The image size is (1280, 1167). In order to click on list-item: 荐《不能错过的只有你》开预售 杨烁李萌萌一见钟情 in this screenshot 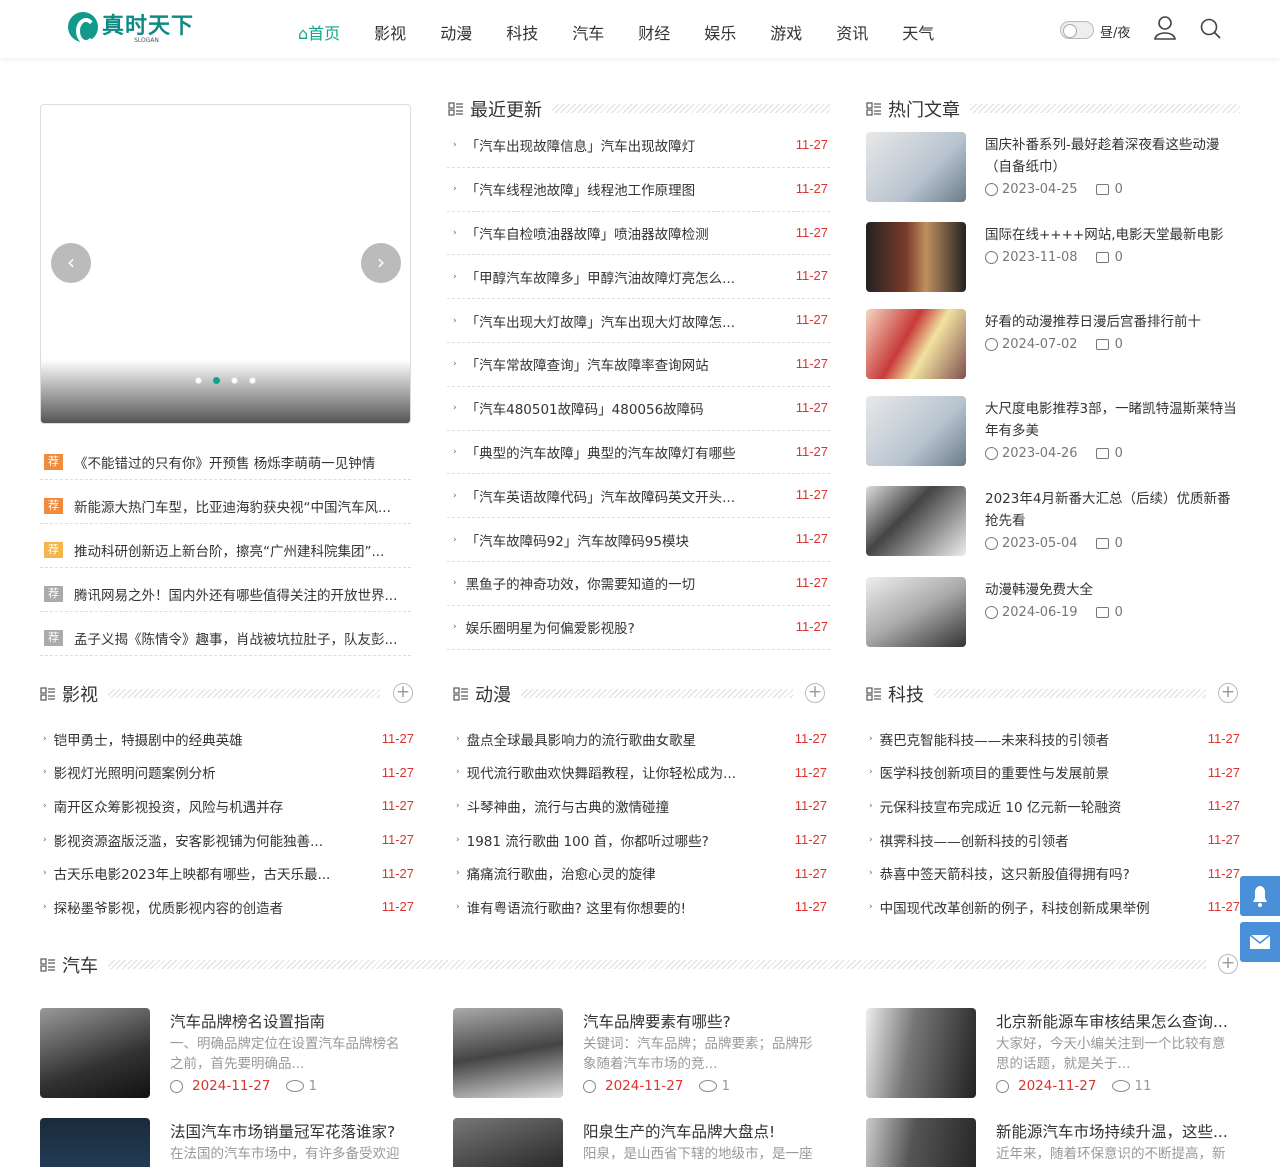, I will do `click(225, 458)`.